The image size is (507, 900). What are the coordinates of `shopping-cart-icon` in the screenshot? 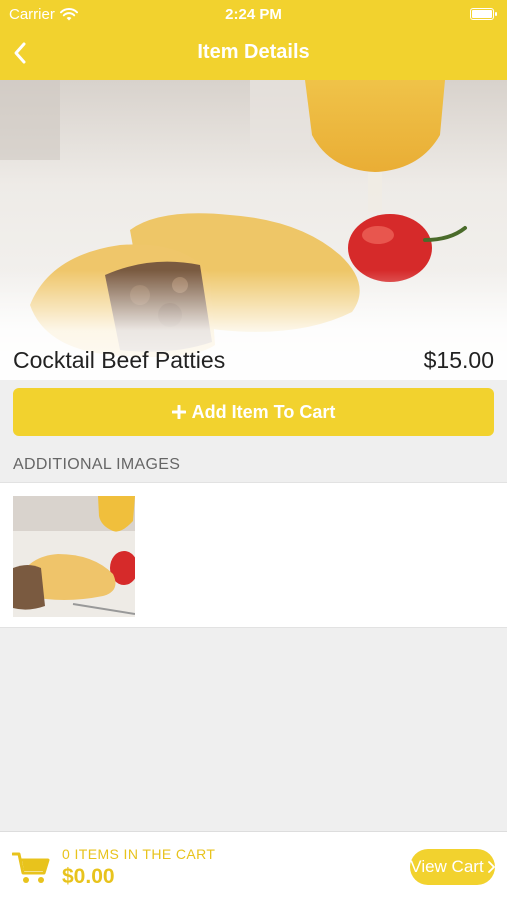 It's located at (31, 868).